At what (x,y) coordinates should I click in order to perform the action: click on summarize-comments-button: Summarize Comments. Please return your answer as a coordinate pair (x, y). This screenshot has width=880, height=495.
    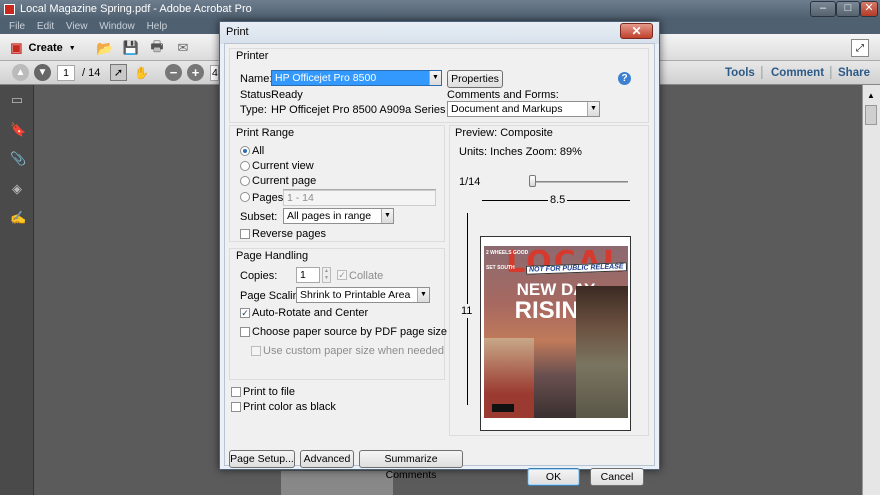
    Looking at the image, I should click on (411, 465).